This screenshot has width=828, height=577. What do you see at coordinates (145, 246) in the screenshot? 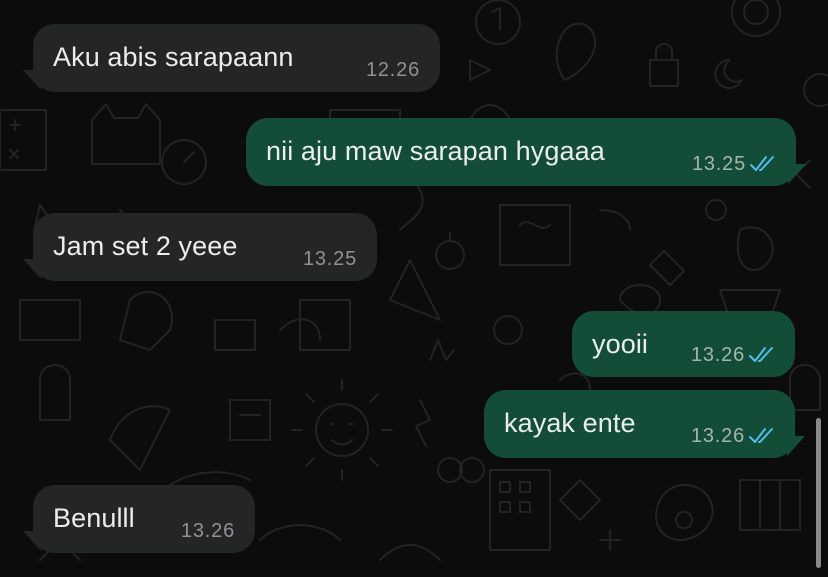
I see `message-text: Jam set 2 yeee` at bounding box center [145, 246].